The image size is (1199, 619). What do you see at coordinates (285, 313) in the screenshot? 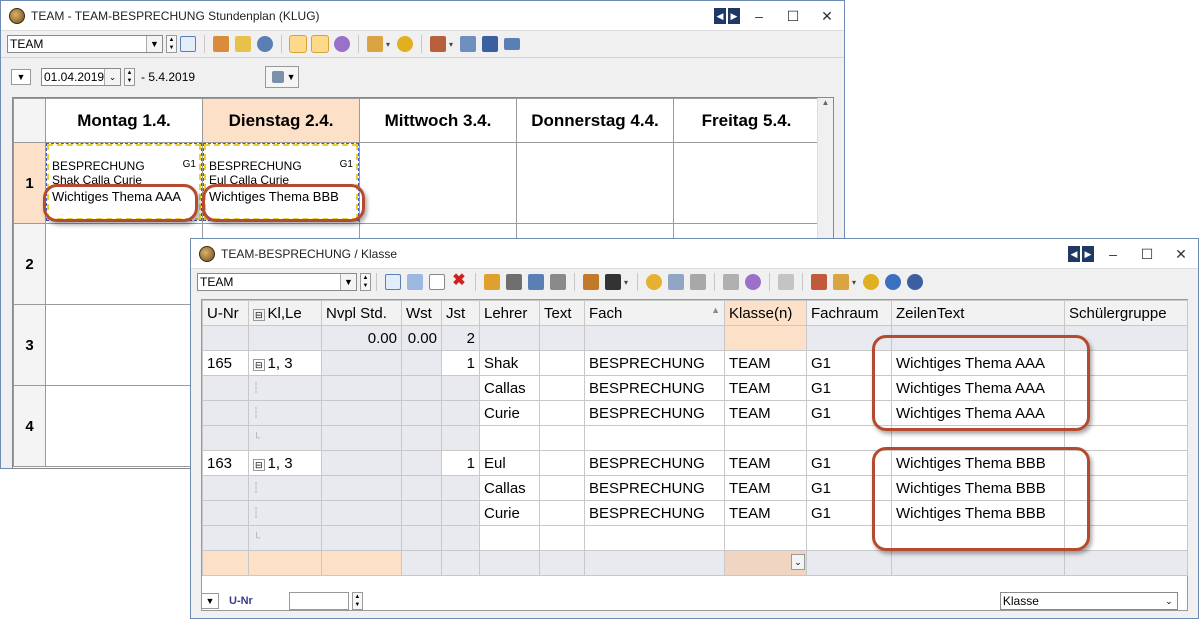
I see `col-header-klle: ⊟ Kl,Le` at bounding box center [285, 313].